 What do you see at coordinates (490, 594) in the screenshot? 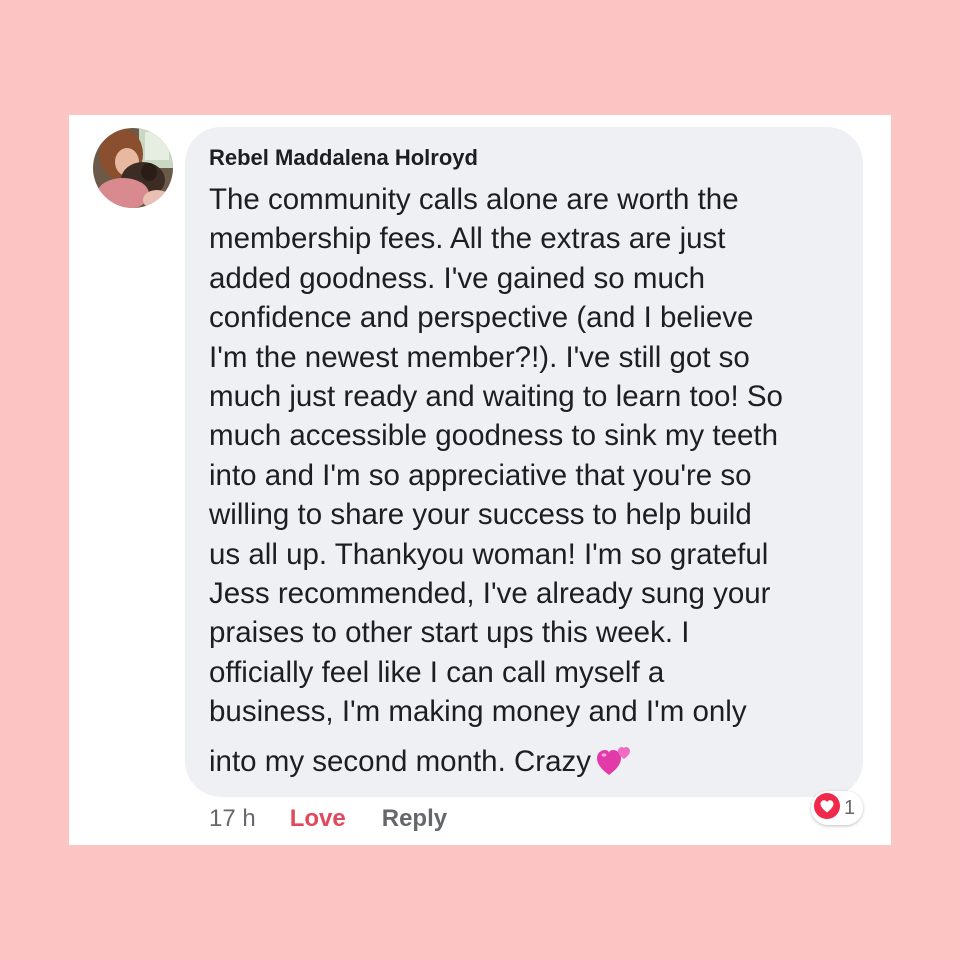
I see `comment-line: Jess recommended, I've already sung your` at bounding box center [490, 594].